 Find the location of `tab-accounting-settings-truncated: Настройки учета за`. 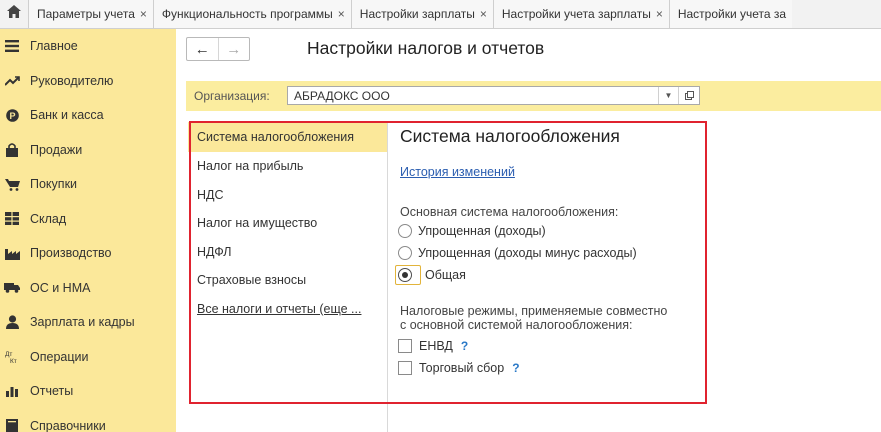

tab-accounting-settings-truncated: Настройки учета за is located at coordinates (731, 14).